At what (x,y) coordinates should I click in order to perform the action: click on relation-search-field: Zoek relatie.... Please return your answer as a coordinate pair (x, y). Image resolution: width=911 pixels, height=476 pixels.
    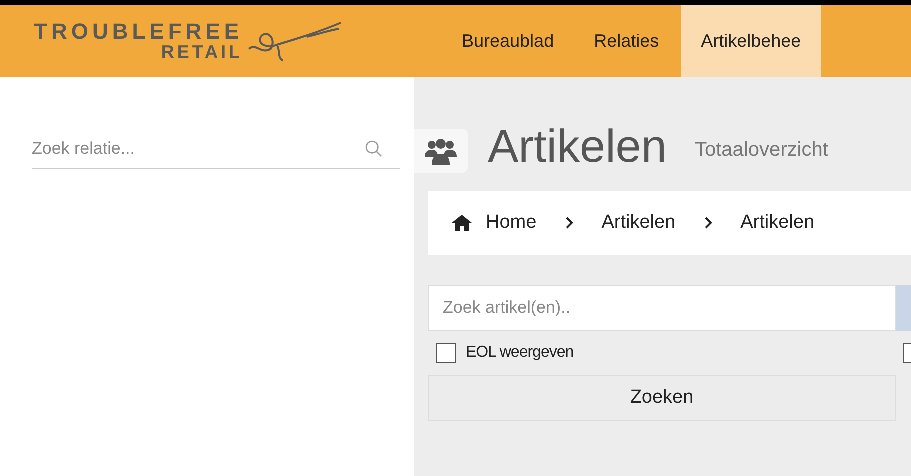
    Looking at the image, I should click on (216, 149).